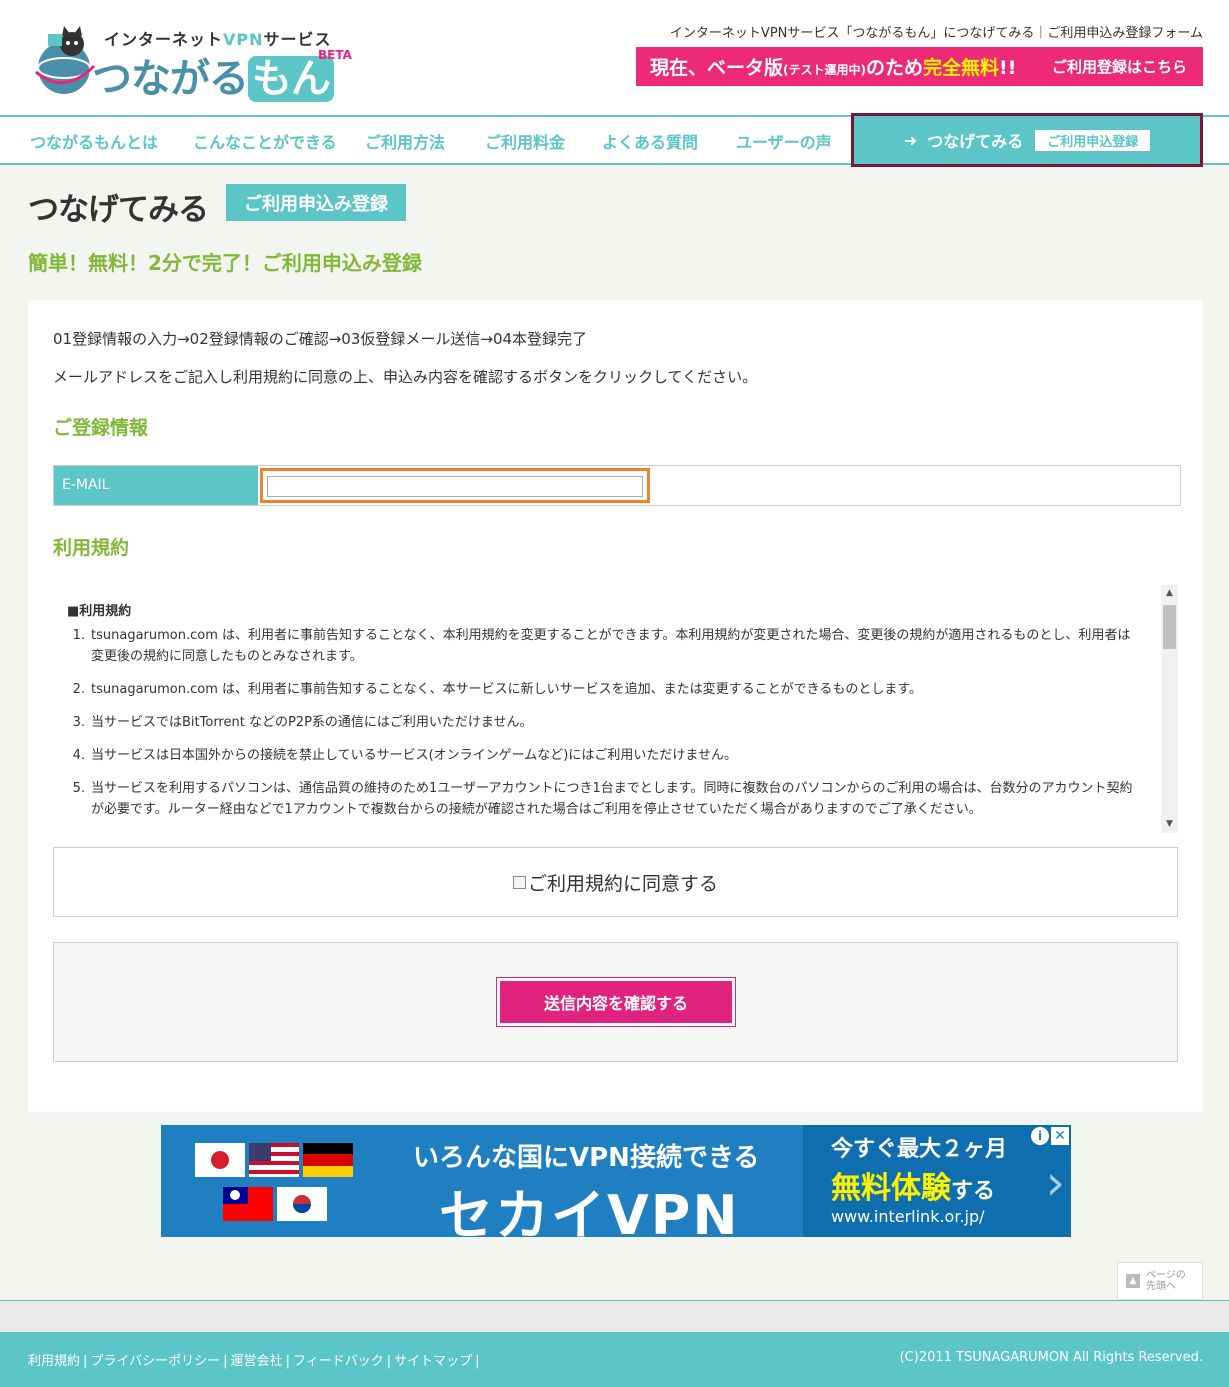 The image size is (1229, 1387). I want to click on confirm-submit-button: 送信内容を確認する, so click(616, 1002).